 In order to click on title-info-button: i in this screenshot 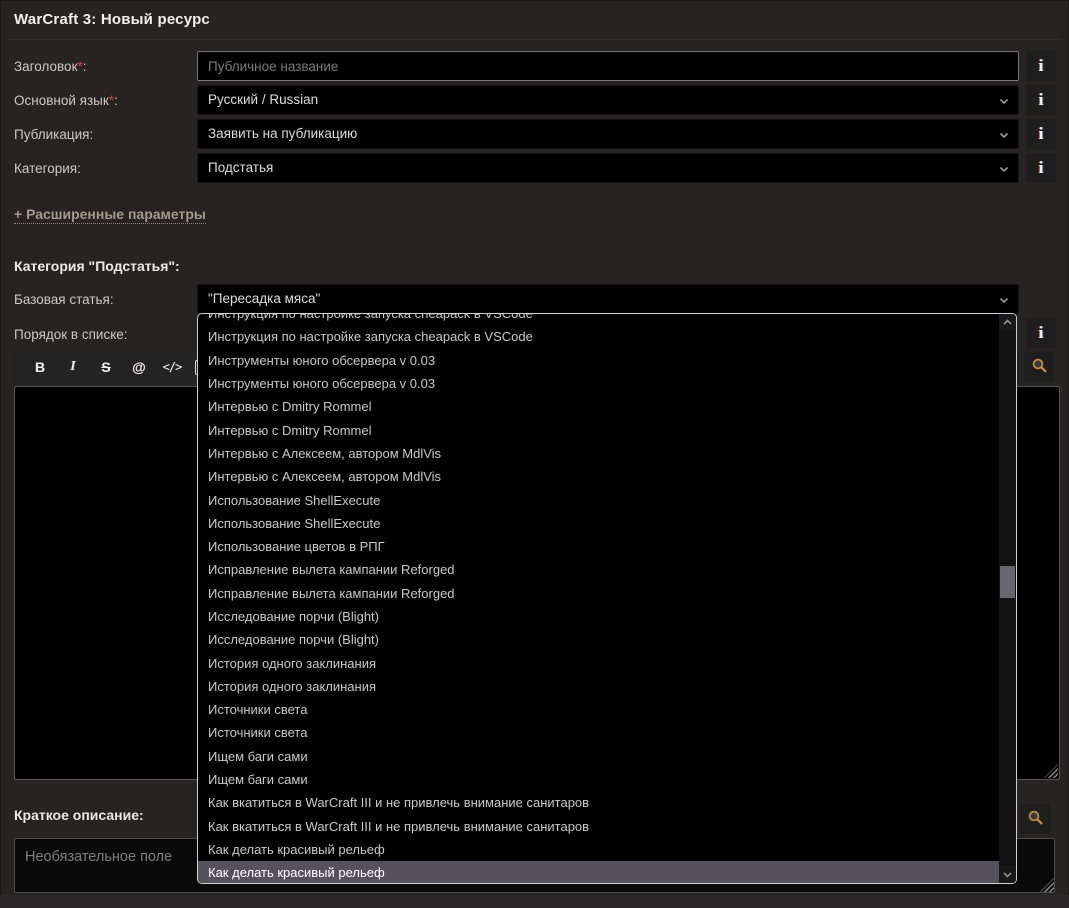, I will do `click(1041, 66)`.